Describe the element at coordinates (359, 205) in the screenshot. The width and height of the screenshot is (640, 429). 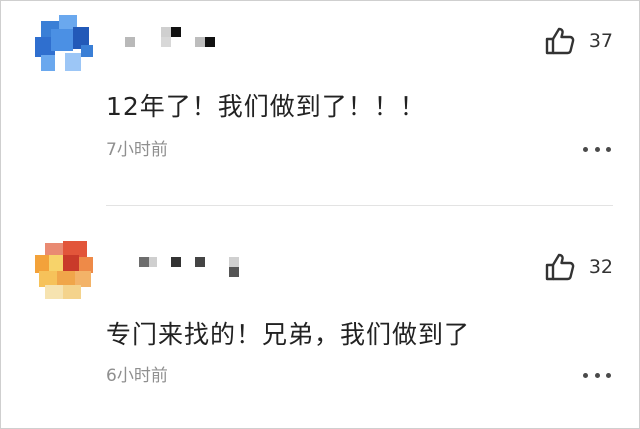
I see `divider` at that location.